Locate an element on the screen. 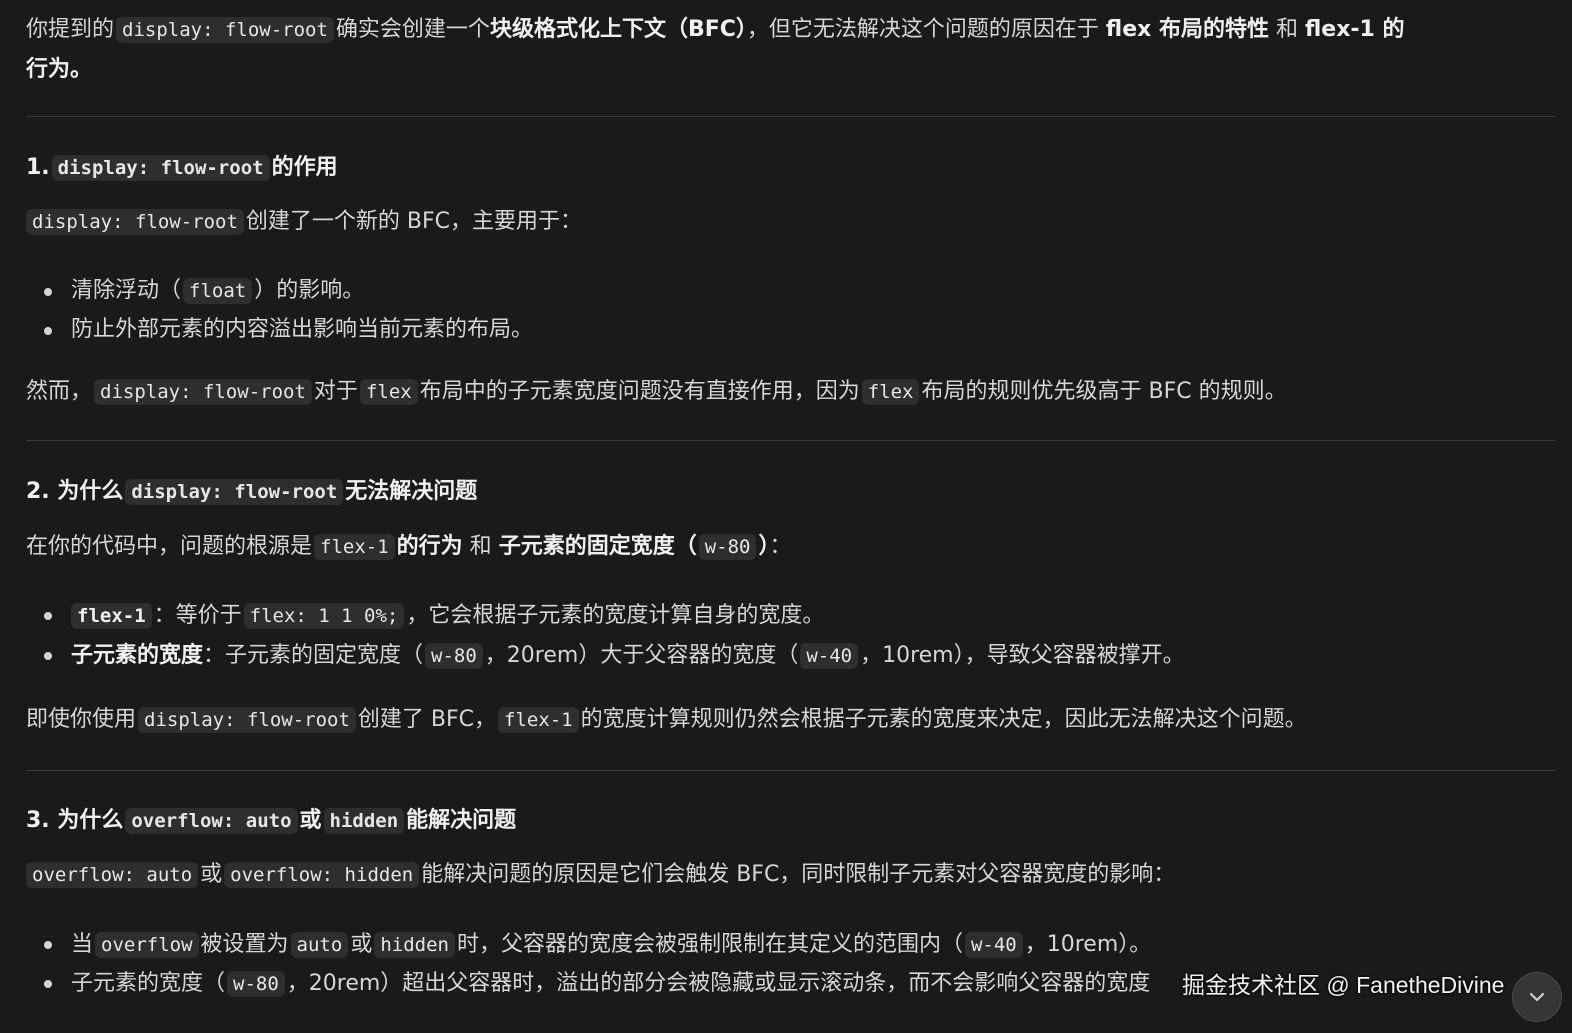 The image size is (1572, 1033). heading-text: 或 is located at coordinates (310, 820).